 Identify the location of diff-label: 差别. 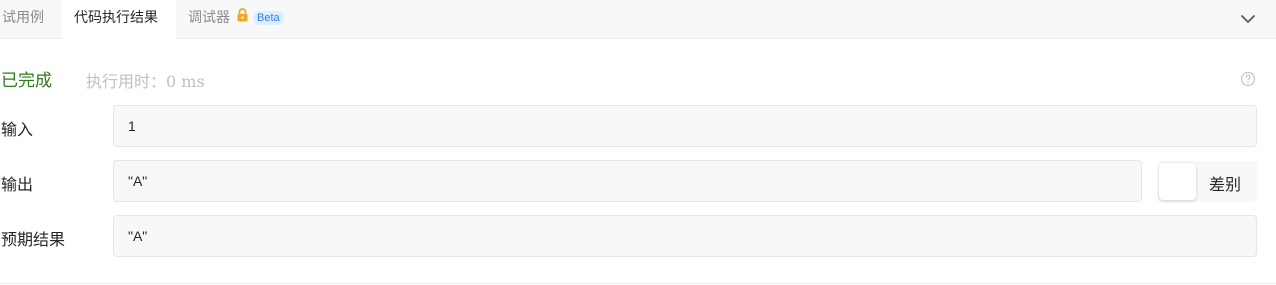
(1225, 184).